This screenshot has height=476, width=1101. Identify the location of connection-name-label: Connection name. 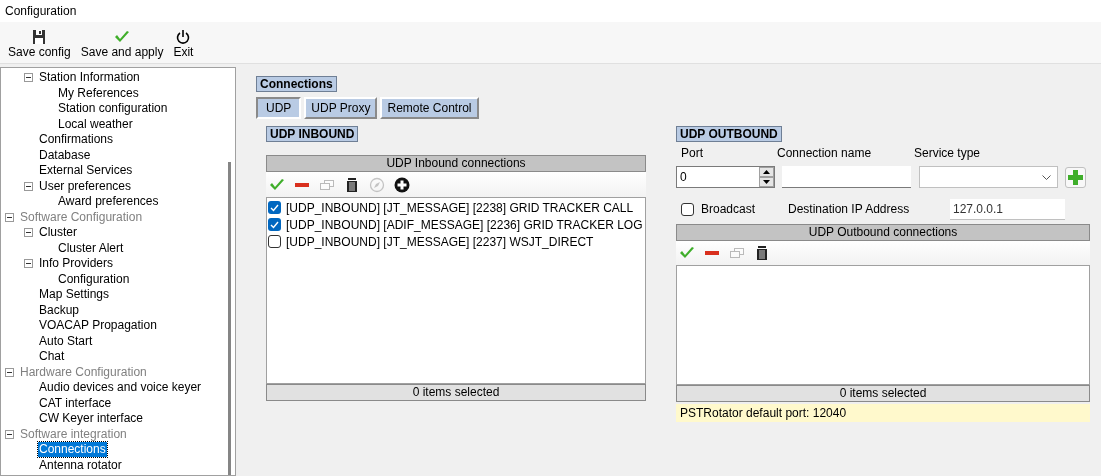
(825, 153).